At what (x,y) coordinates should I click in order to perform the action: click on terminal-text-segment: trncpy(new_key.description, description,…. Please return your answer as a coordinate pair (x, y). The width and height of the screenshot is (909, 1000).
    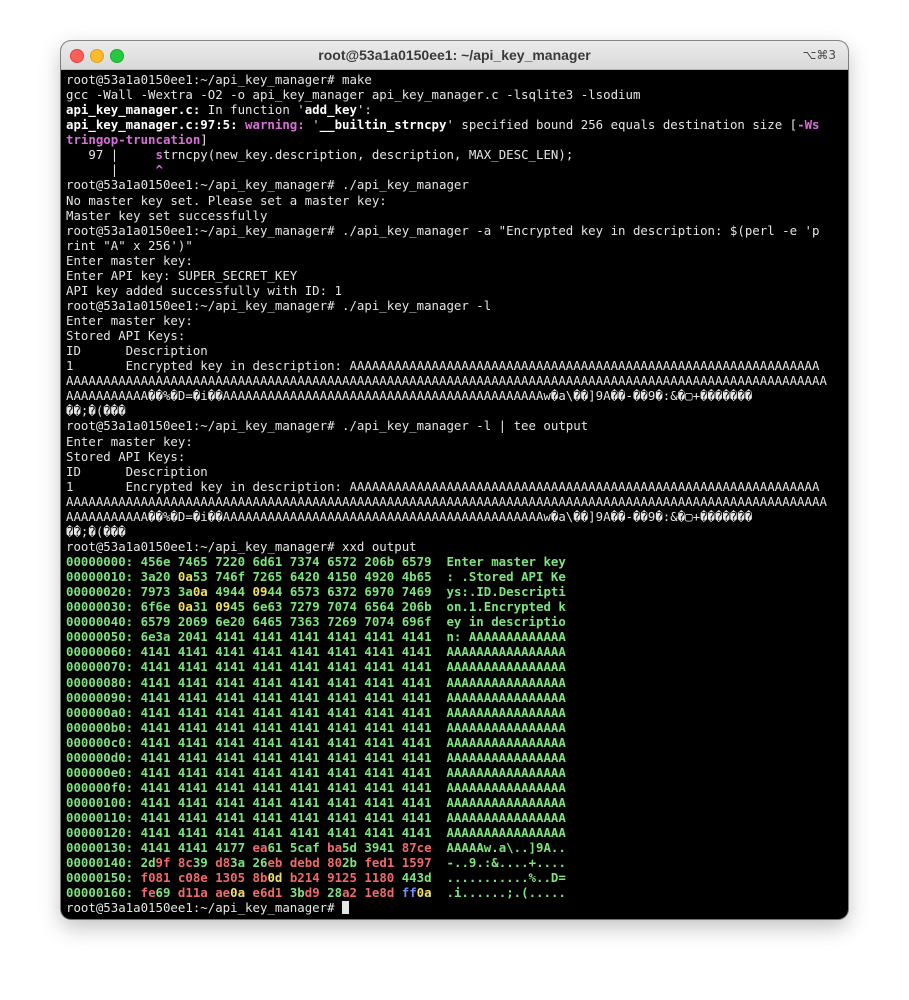
    Looking at the image, I should click on (368, 155).